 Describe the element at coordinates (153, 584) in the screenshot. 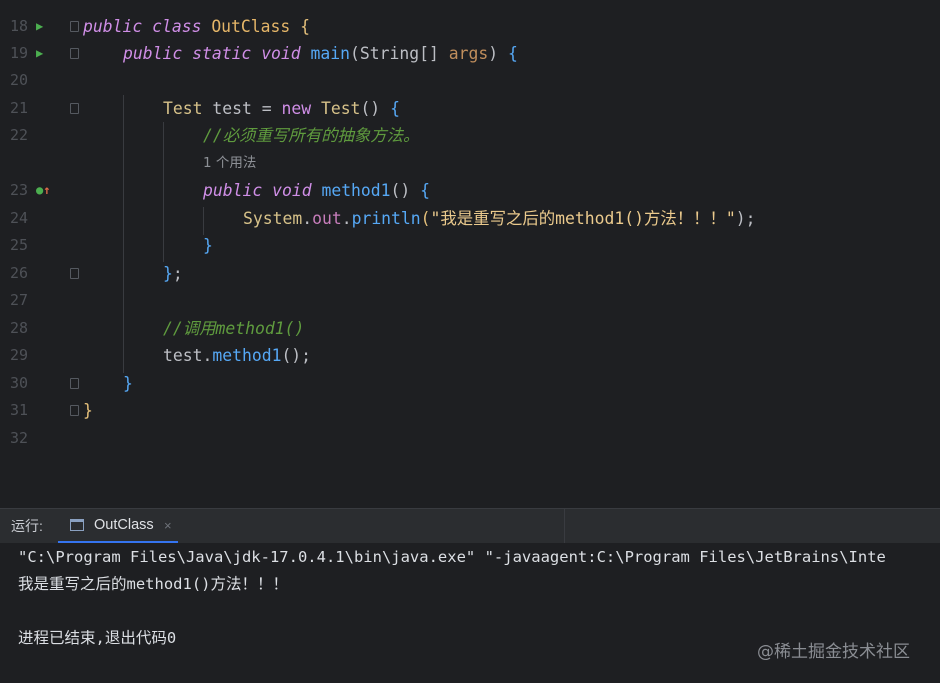

I see `console-line-output: 我是重写之后的method1()方法！！！` at that location.